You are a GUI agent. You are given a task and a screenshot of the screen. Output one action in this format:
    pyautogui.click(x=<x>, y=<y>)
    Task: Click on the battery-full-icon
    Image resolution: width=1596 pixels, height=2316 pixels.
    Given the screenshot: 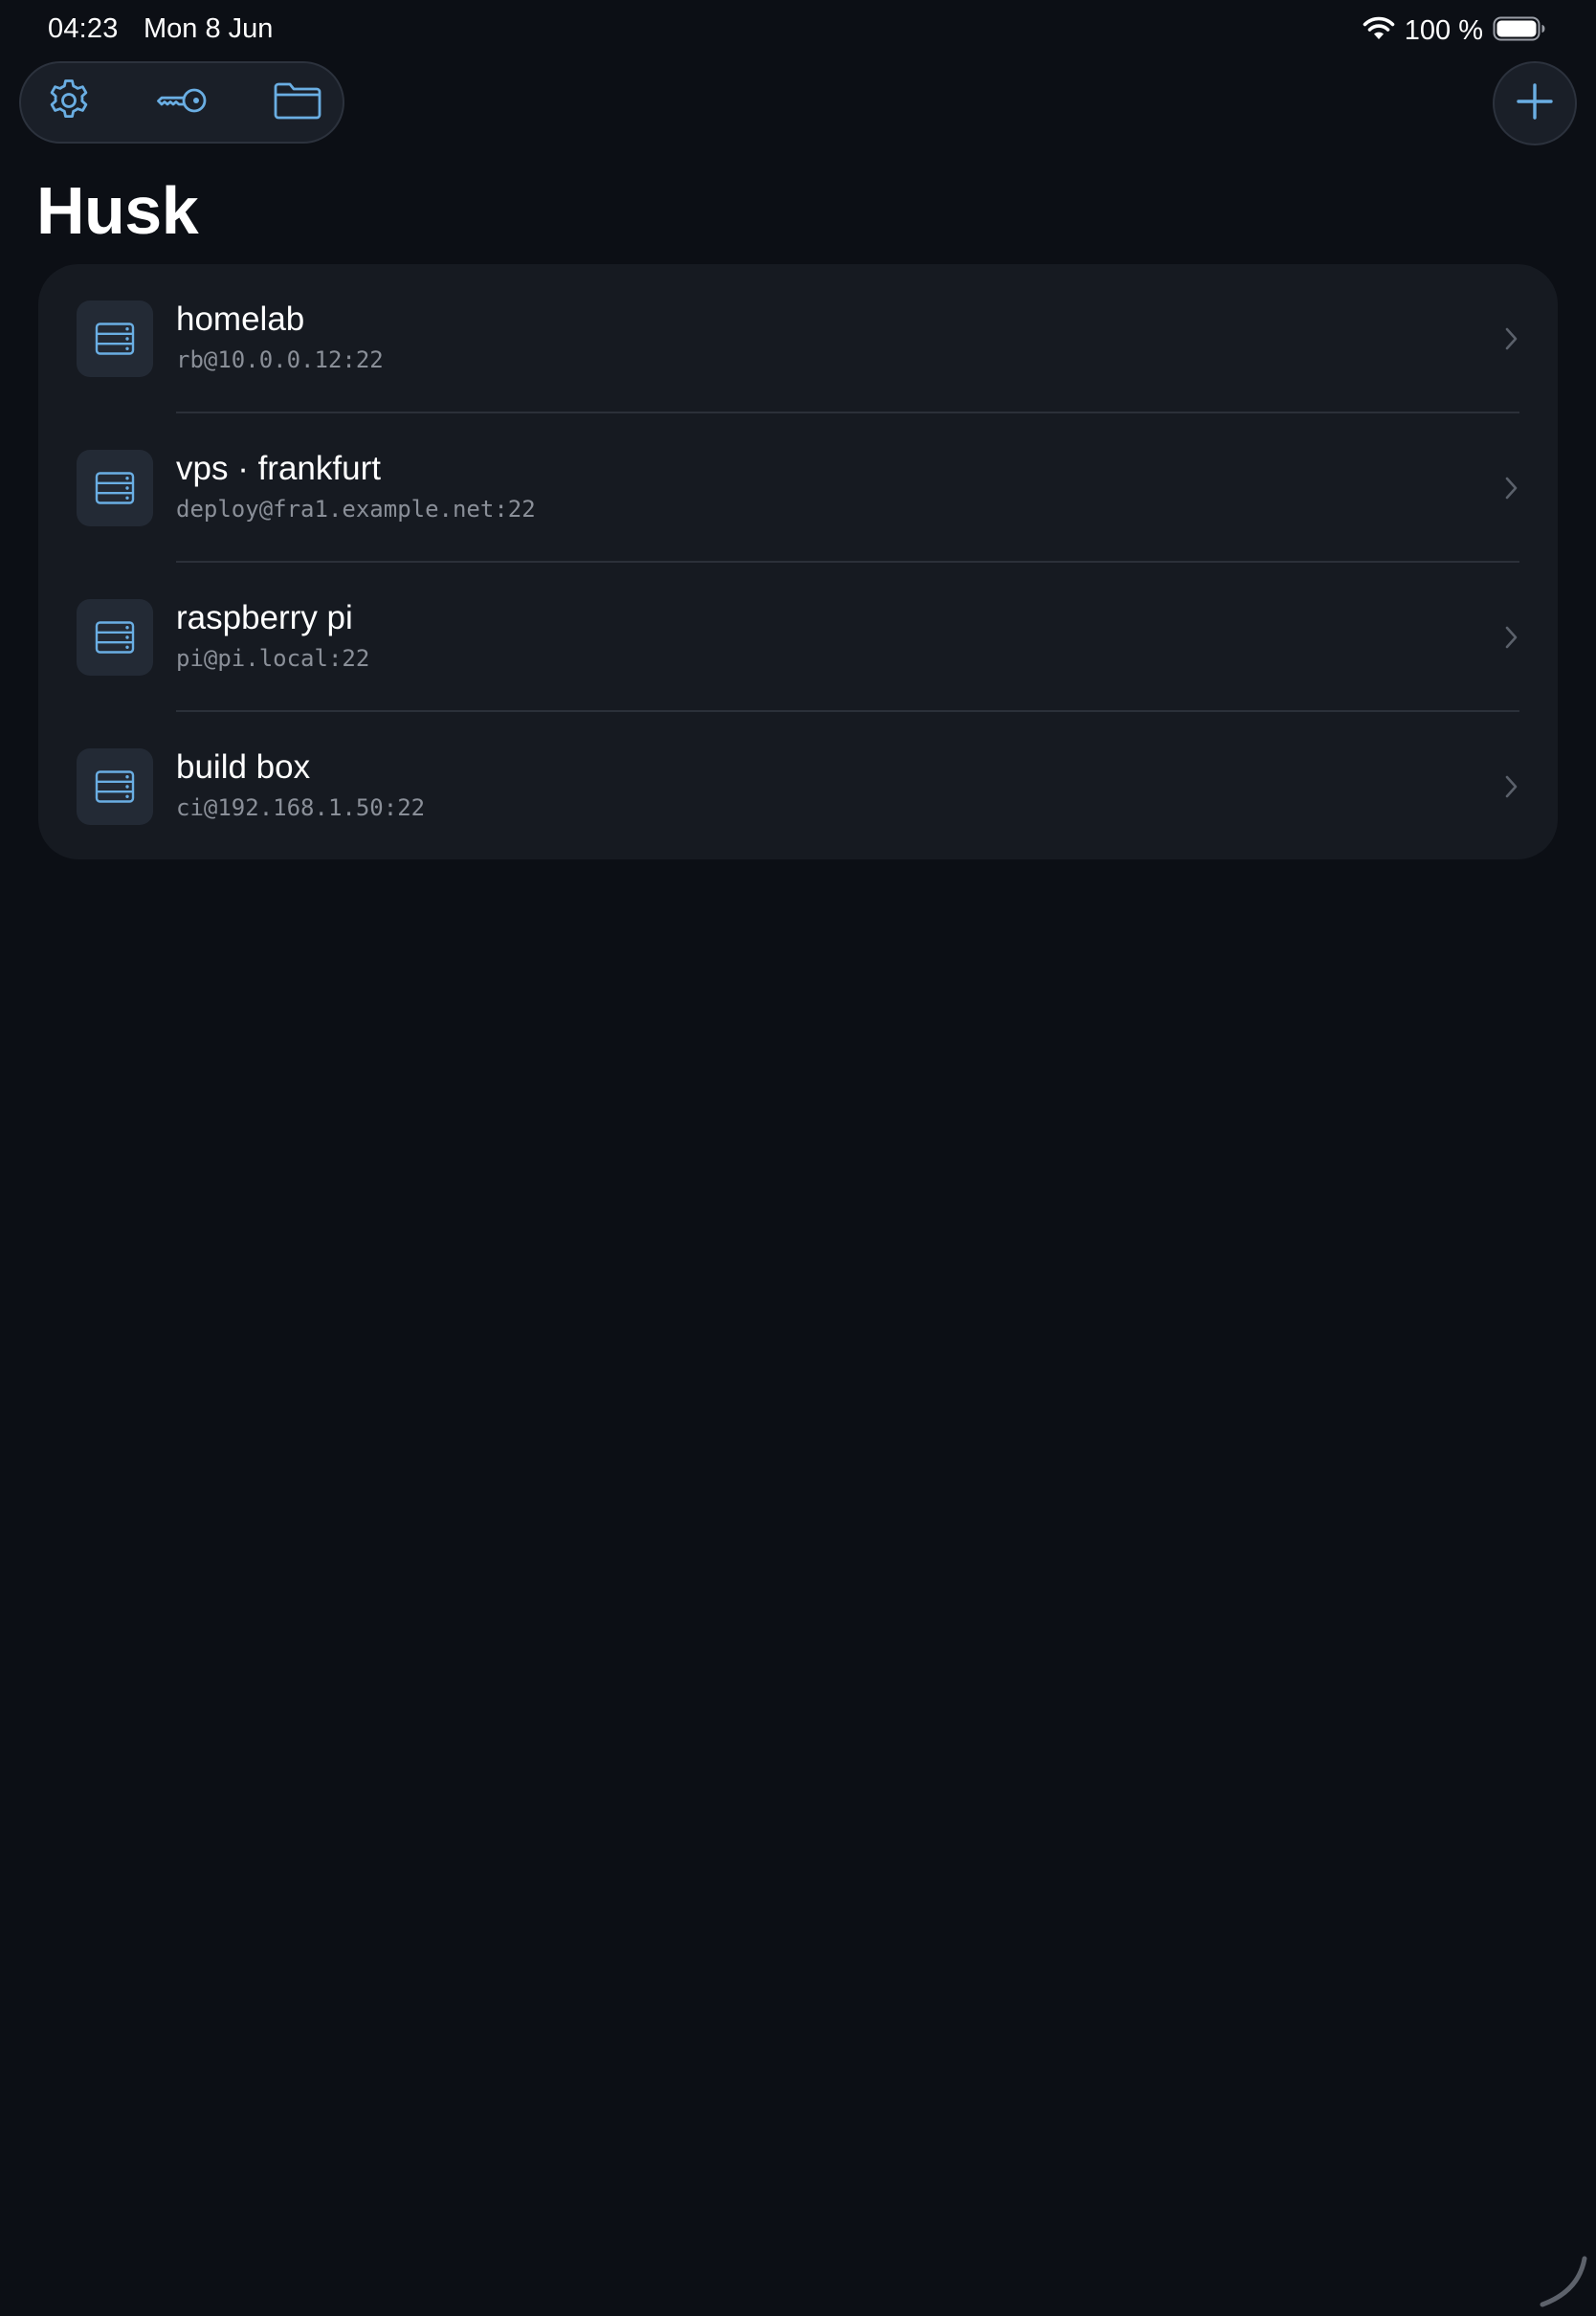 What is the action you would take?
    pyautogui.click(x=1520, y=31)
    